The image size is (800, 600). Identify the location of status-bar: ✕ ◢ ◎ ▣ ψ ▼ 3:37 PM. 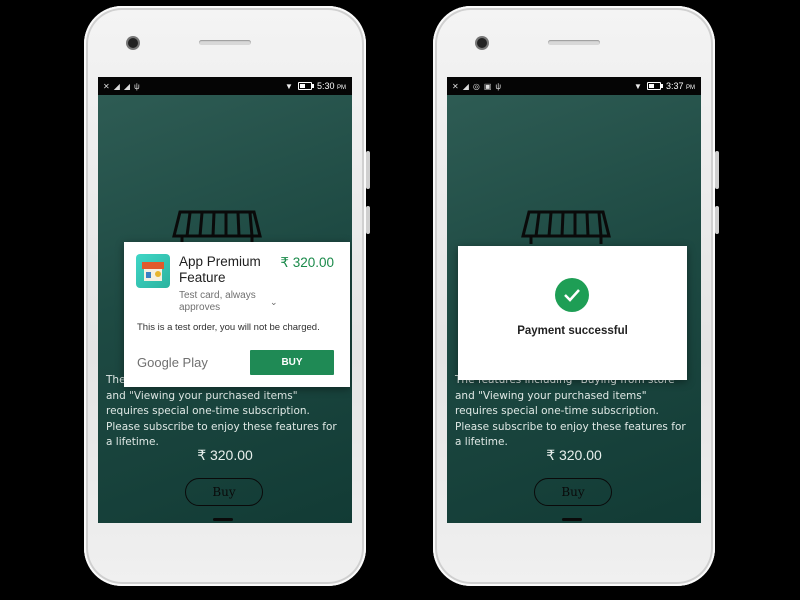
(574, 86).